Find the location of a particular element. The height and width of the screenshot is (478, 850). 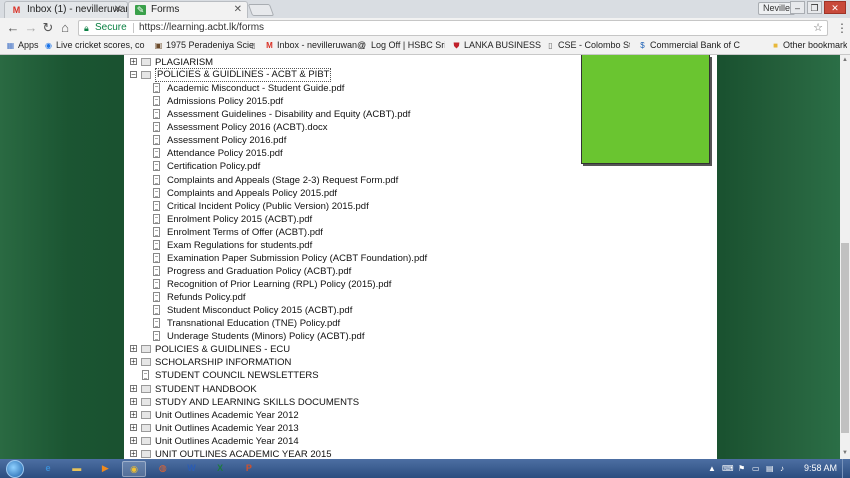

folder-icon: ■ is located at coordinates (775, 45).